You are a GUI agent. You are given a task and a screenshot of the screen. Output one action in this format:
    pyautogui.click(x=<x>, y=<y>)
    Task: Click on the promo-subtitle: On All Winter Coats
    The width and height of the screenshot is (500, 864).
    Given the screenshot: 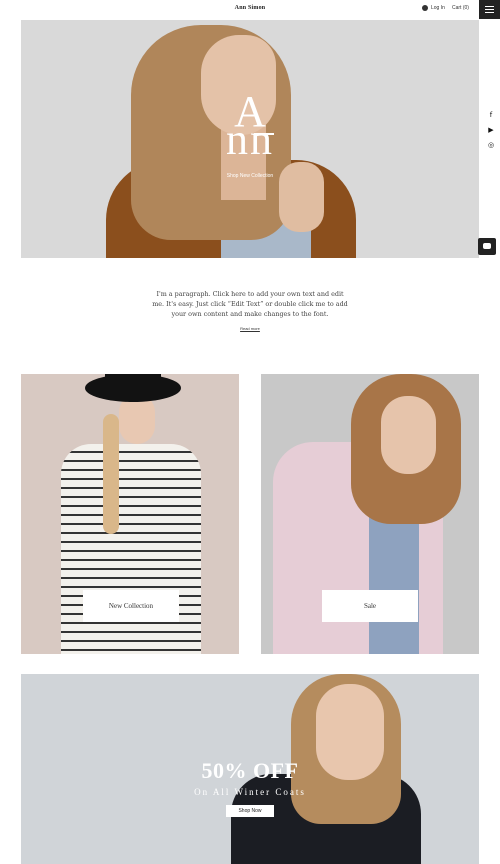 What is the action you would take?
    pyautogui.click(x=250, y=792)
    